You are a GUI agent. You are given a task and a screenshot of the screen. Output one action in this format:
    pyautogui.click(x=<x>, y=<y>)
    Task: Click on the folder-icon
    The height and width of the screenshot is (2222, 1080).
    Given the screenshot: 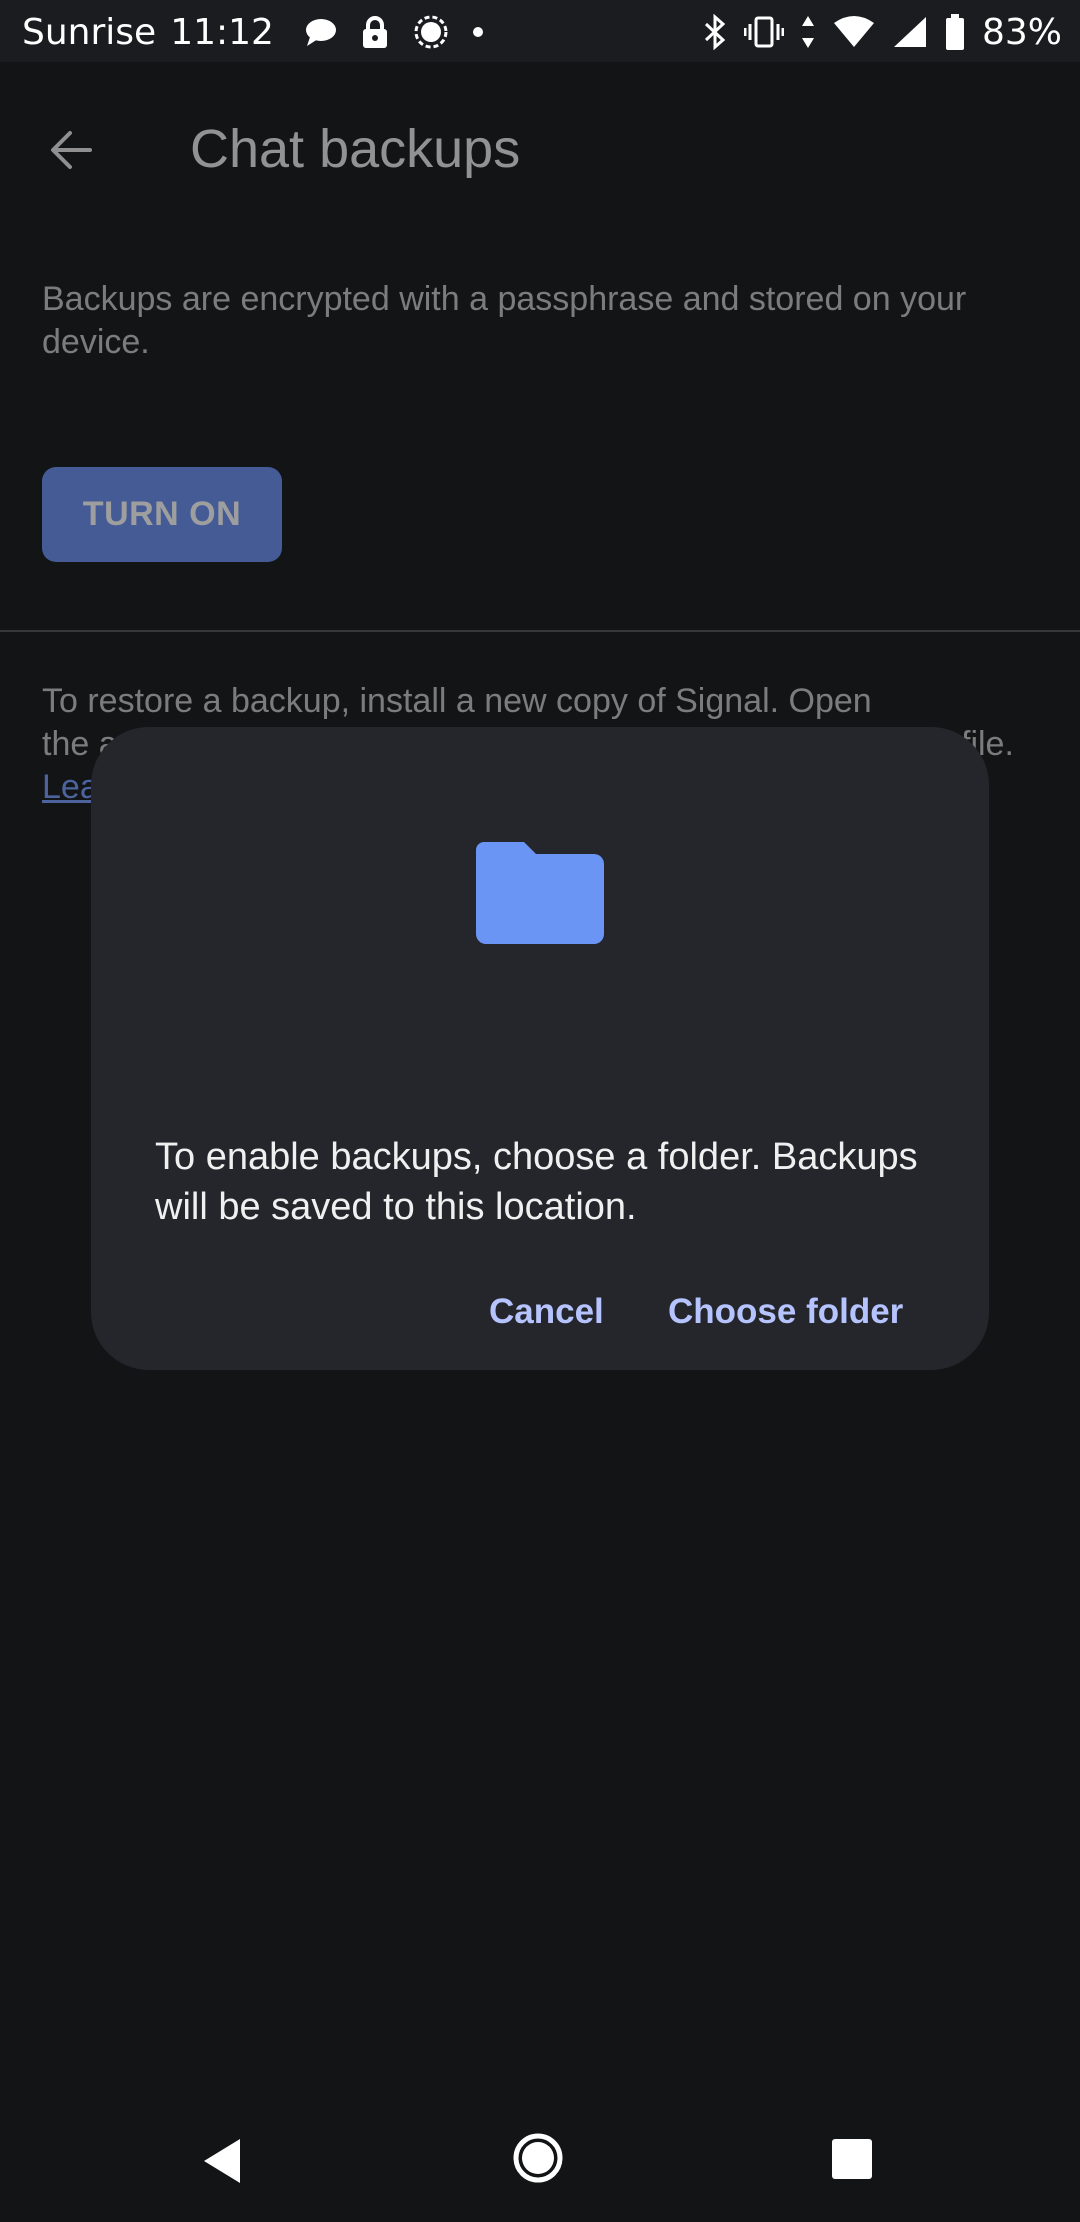 What is the action you would take?
    pyautogui.click(x=540, y=893)
    